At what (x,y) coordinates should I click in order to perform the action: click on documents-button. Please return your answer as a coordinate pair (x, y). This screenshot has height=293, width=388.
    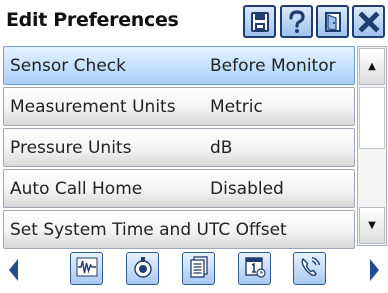
    Looking at the image, I should click on (198, 268).